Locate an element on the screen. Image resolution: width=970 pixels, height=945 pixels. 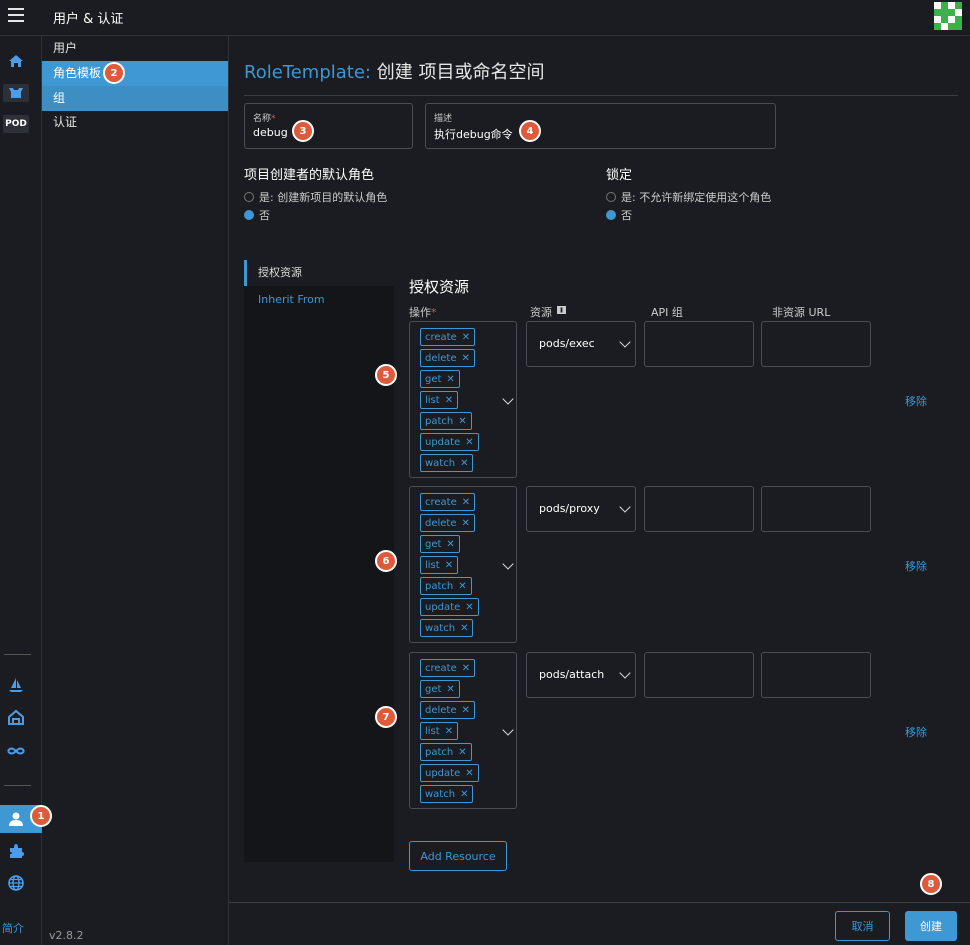
default-role-no-radio: 否 is located at coordinates (257, 215).